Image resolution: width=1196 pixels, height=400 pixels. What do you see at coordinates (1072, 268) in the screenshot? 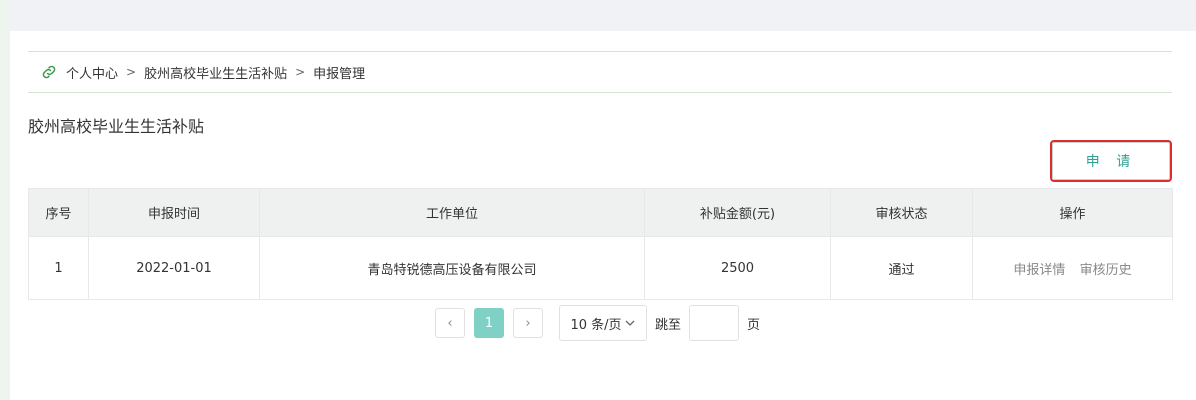
I see `cell-actions: 申报详情 审核历史` at bounding box center [1072, 268].